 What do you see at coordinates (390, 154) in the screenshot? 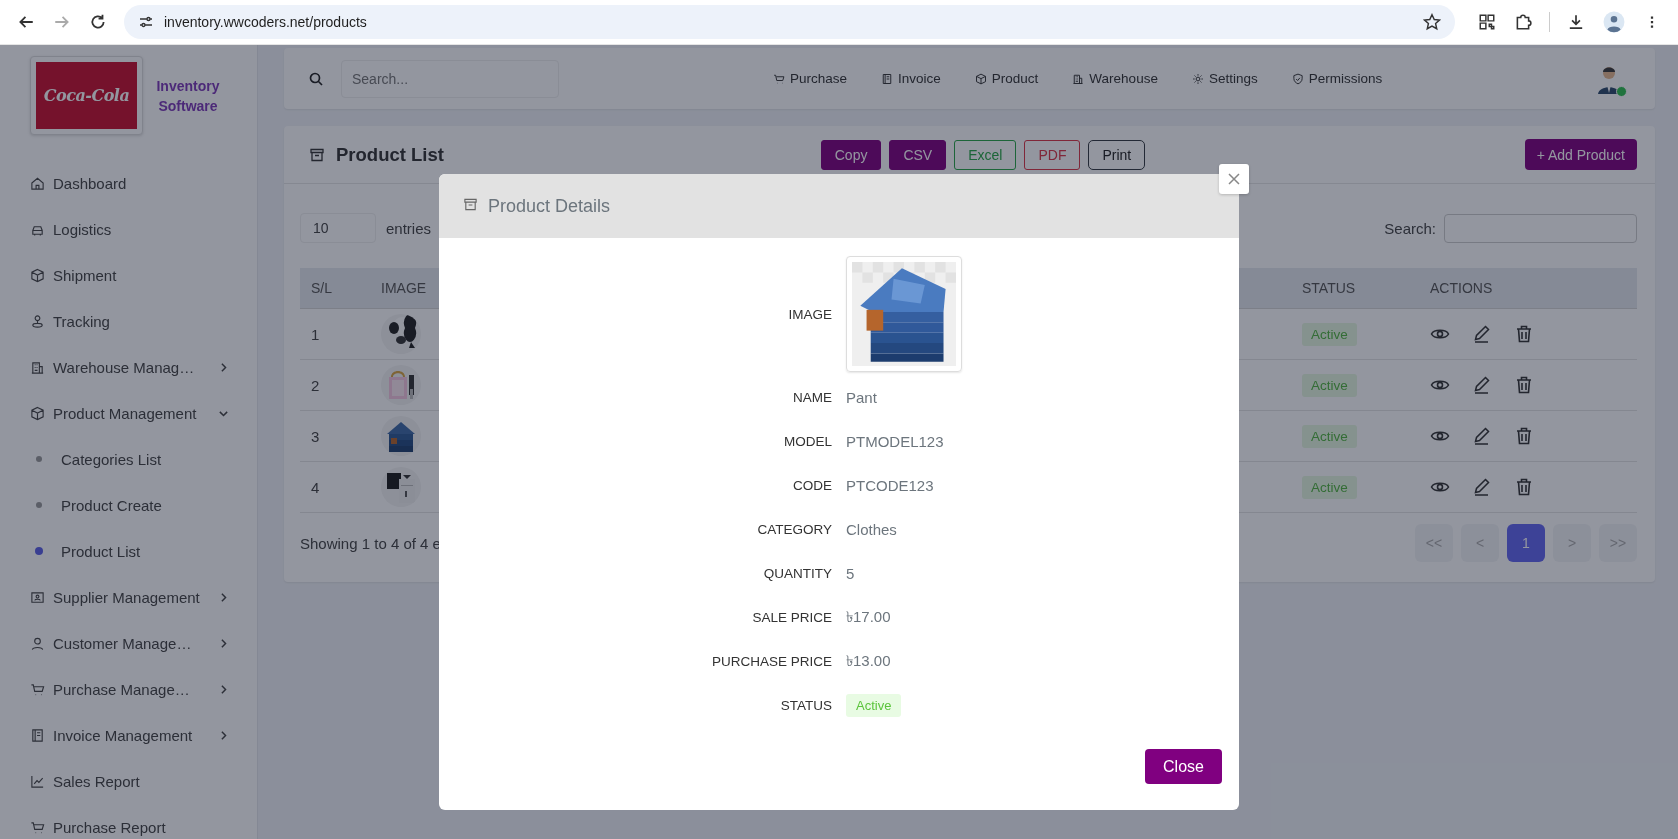
I see `card-title: Product List` at bounding box center [390, 154].